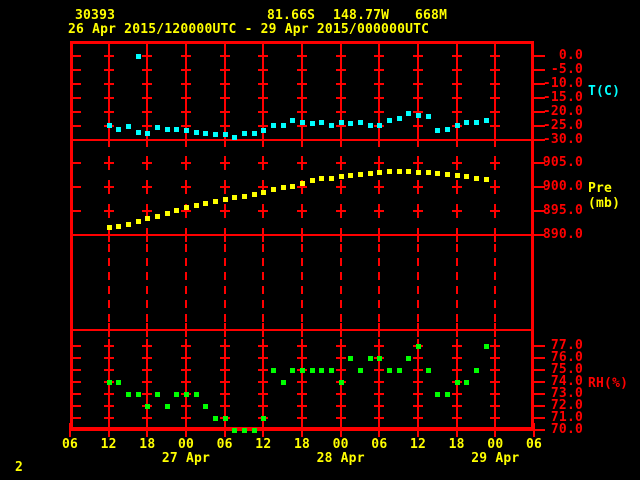 This screenshot has width=640, height=480. I want to click on temperature-tick-label: -10.0, so click(562, 83).